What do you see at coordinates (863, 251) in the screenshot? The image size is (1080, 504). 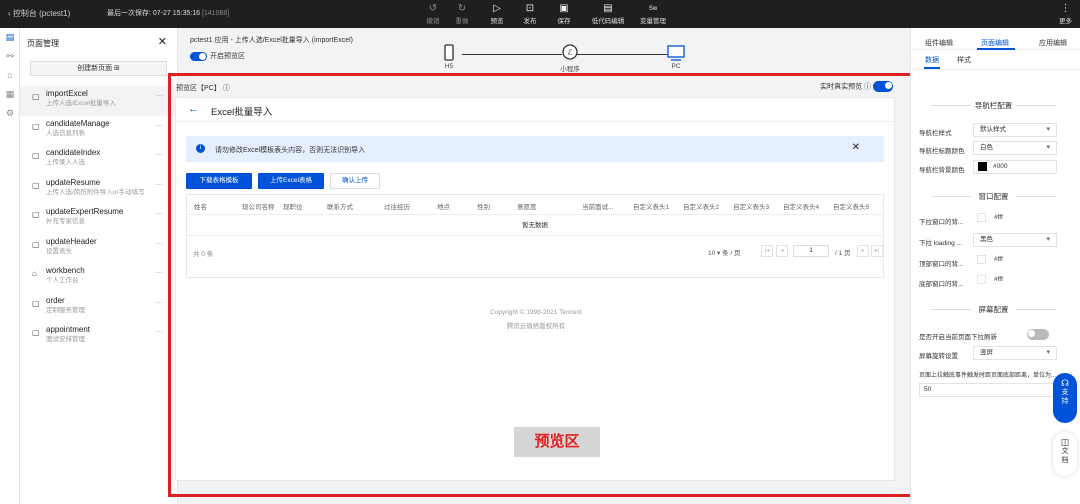 I see `next-page-icon: ▸` at bounding box center [863, 251].